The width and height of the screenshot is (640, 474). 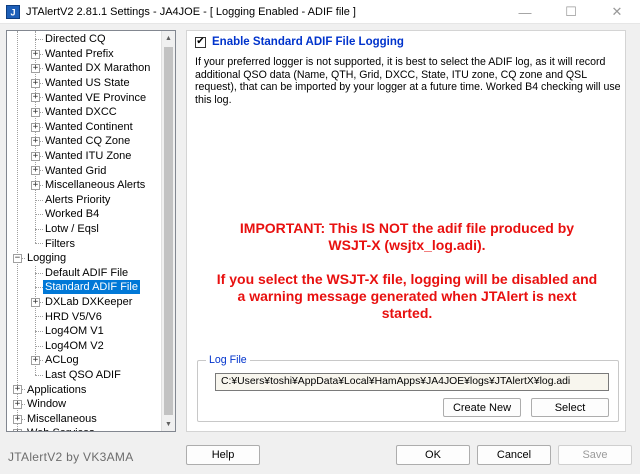 I want to click on maximize-icon: ☐, so click(x=571, y=11).